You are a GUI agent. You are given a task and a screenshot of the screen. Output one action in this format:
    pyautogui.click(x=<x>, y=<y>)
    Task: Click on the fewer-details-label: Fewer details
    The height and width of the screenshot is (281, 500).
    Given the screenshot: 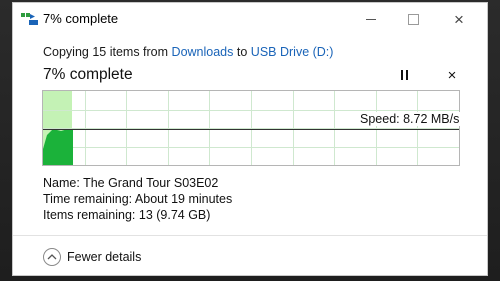 What is the action you would take?
    pyautogui.click(x=104, y=257)
    